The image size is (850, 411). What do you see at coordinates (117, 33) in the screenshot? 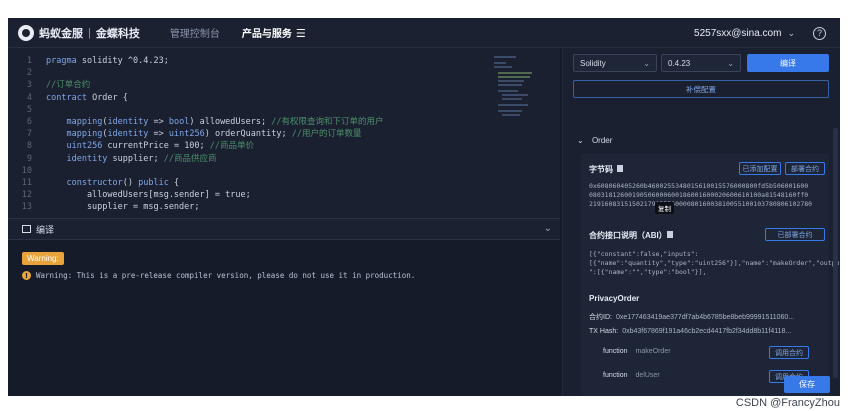
I see `brand-partner: 金蝶科技` at bounding box center [117, 33].